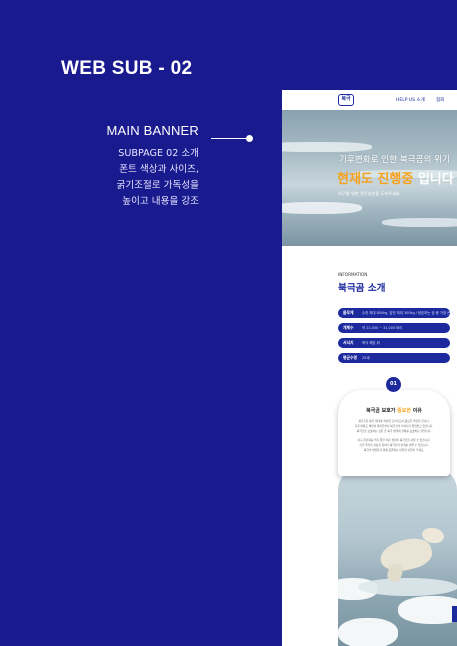 Image resolution: width=457 pixels, height=646 pixels. I want to click on info-row-label: 평균수명, so click(350, 357).